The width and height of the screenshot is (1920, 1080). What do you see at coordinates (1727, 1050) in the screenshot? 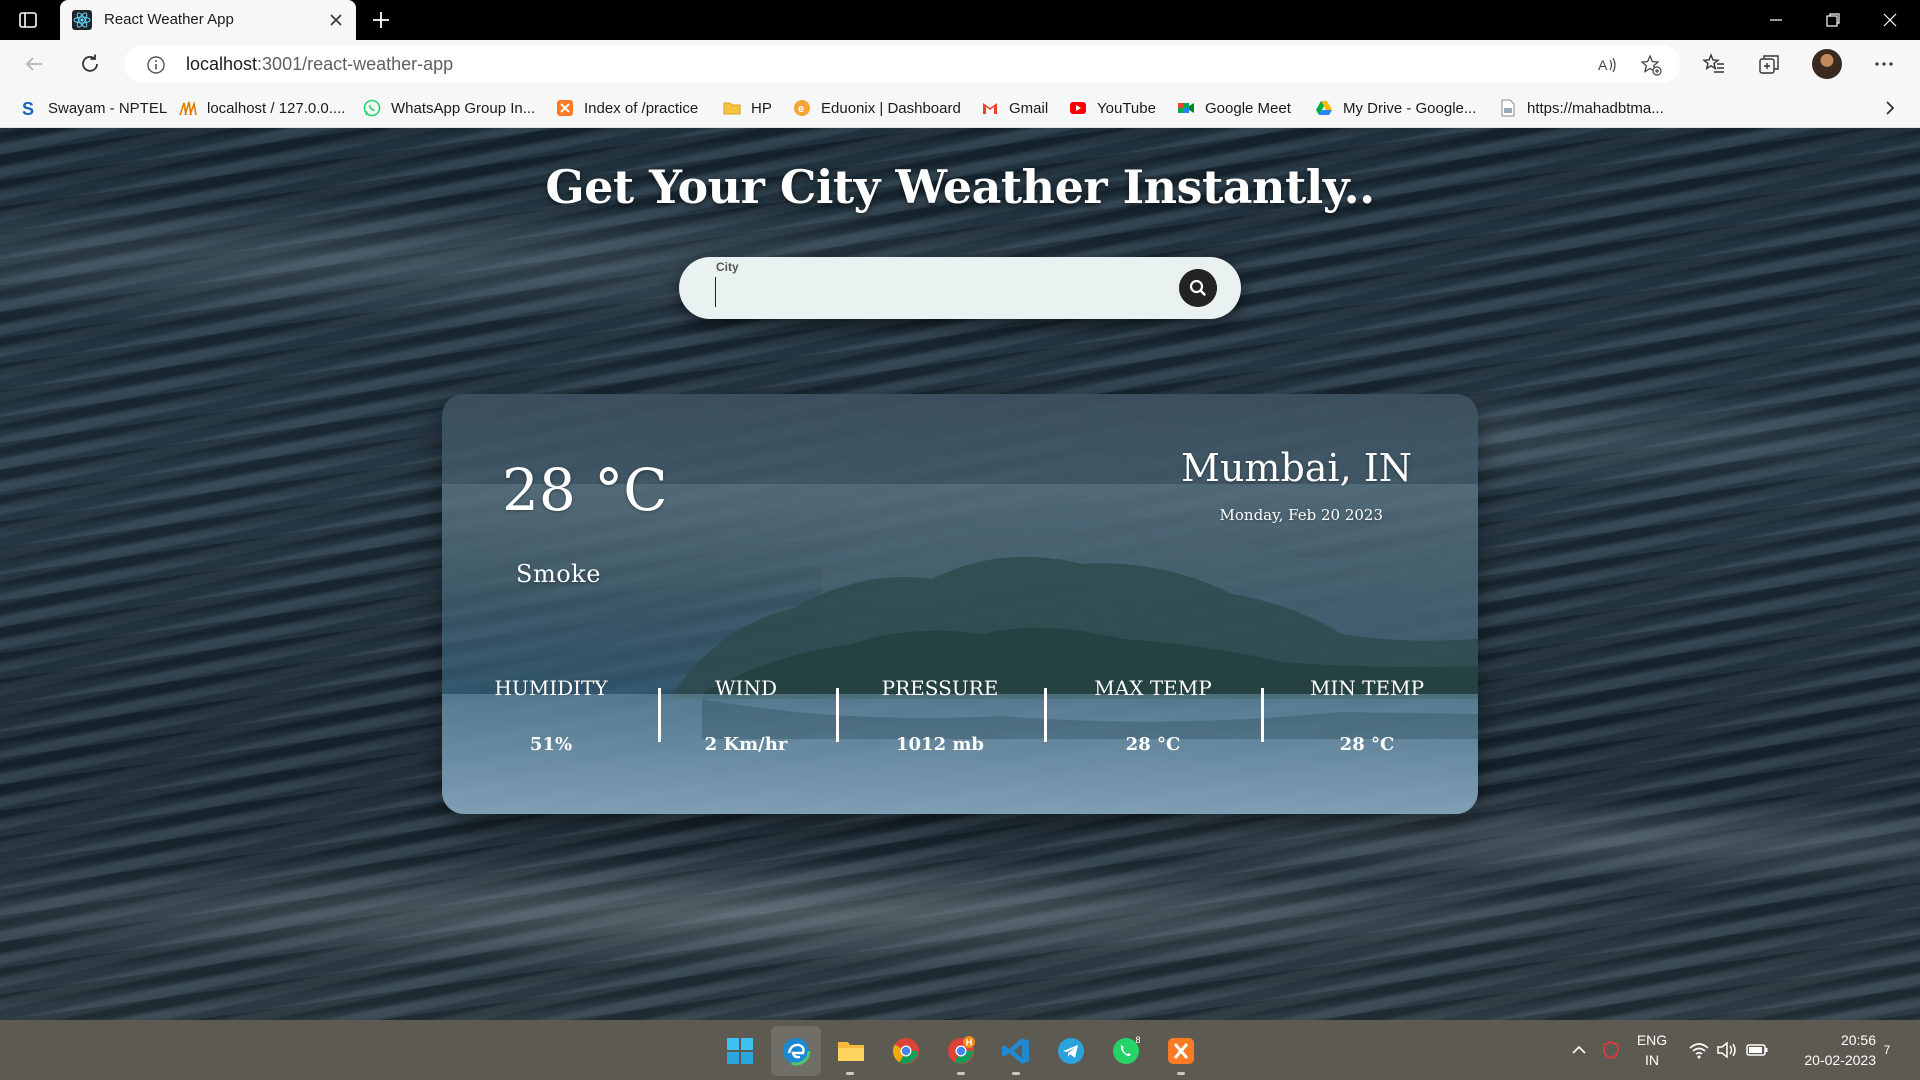
I see `volume-icon` at bounding box center [1727, 1050].